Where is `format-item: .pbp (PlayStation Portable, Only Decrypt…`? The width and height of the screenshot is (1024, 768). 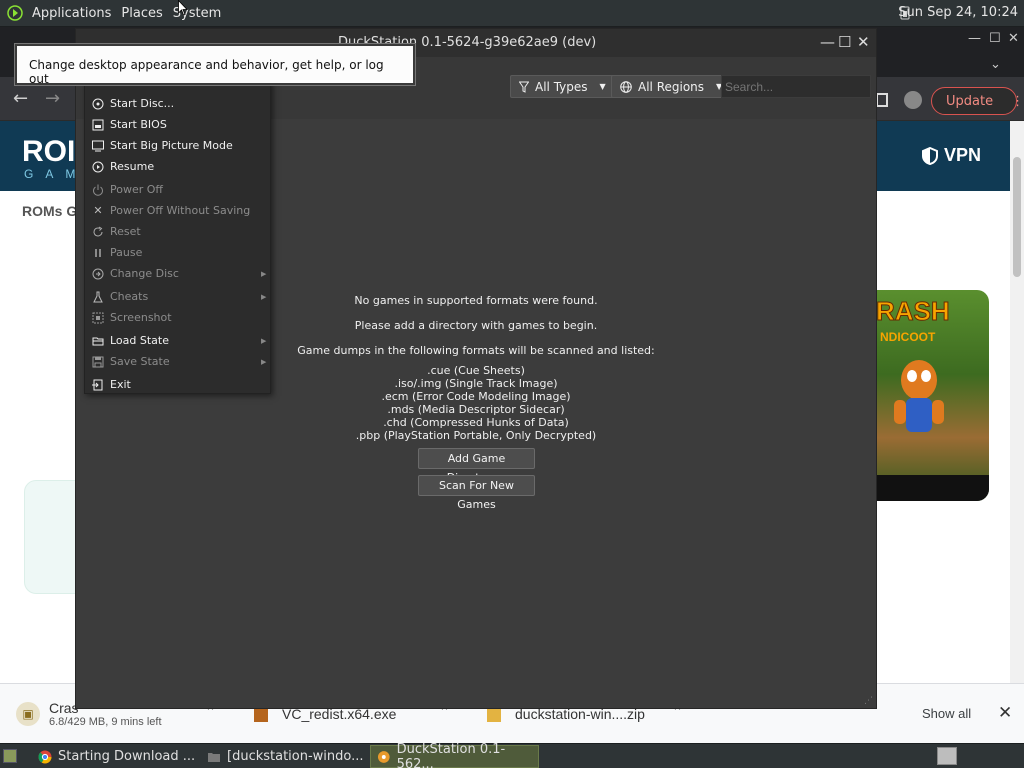 format-item: .pbp (PlayStation Portable, Only Decrypt… is located at coordinates (476, 435).